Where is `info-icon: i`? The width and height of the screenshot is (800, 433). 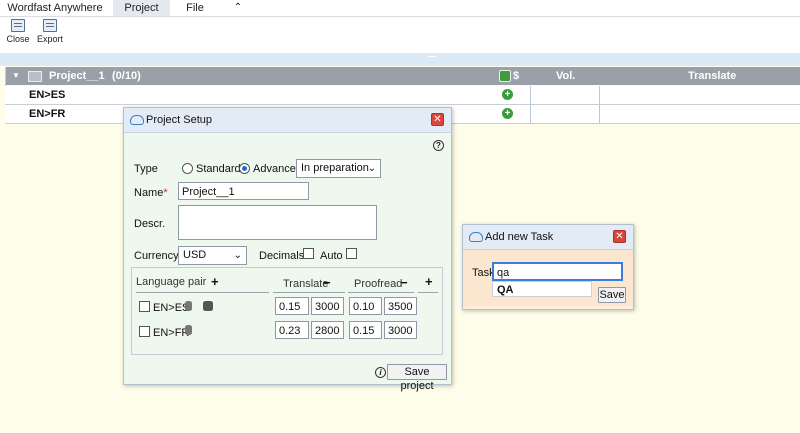
info-icon: i is located at coordinates (380, 372).